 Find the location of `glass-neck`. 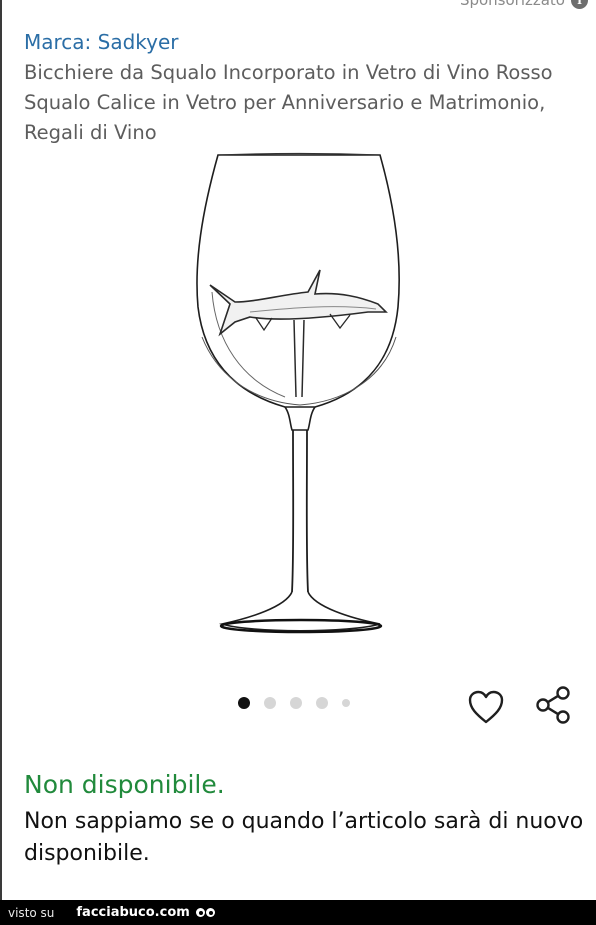

glass-neck is located at coordinates (300, 418).